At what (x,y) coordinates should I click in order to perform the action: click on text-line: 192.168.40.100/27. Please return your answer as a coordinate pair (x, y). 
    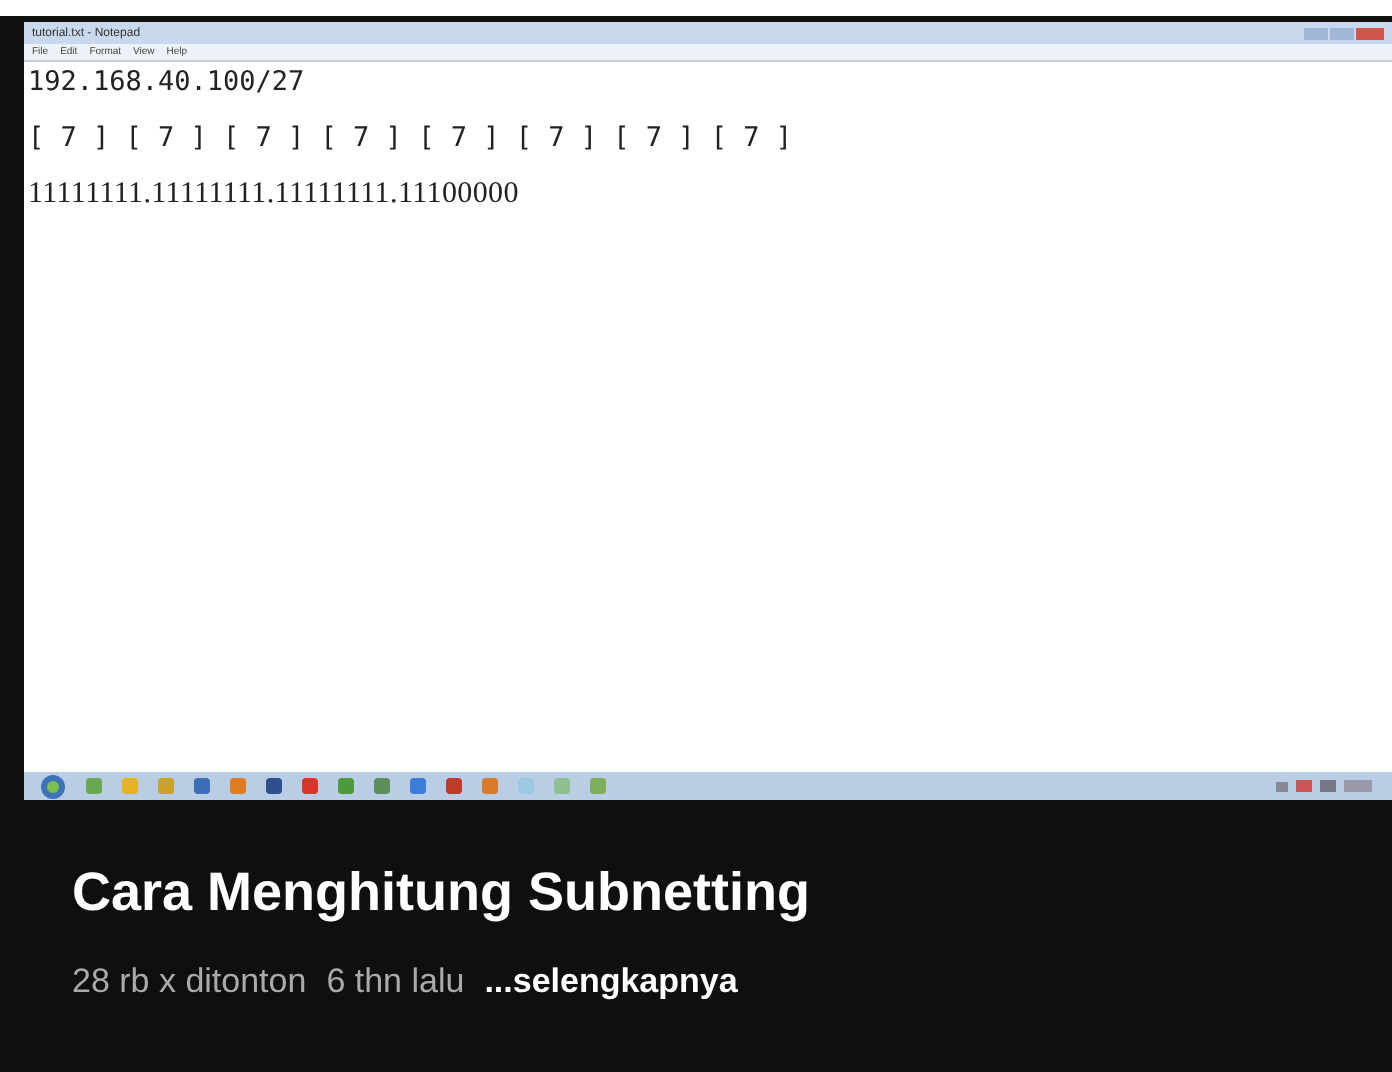
    Looking at the image, I should click on (166, 82).